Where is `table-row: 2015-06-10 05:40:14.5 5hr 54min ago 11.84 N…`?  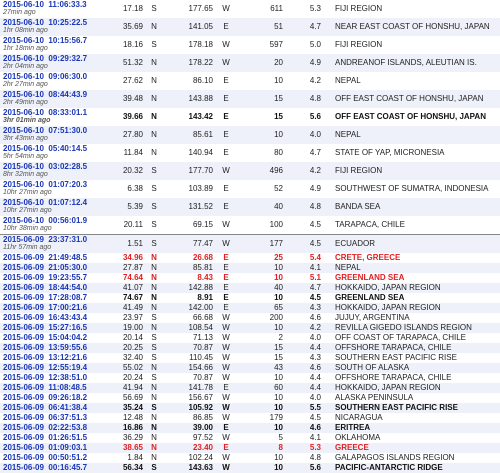 table-row: 2015-06-10 05:40:14.5 5hr 54min ago 11.84 N… is located at coordinates (250, 153).